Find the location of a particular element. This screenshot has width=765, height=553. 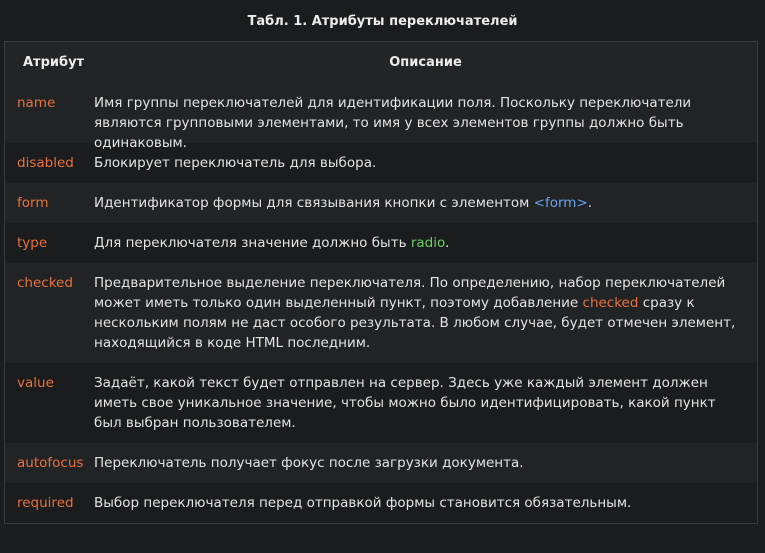

attribute-name: required is located at coordinates (45, 503).